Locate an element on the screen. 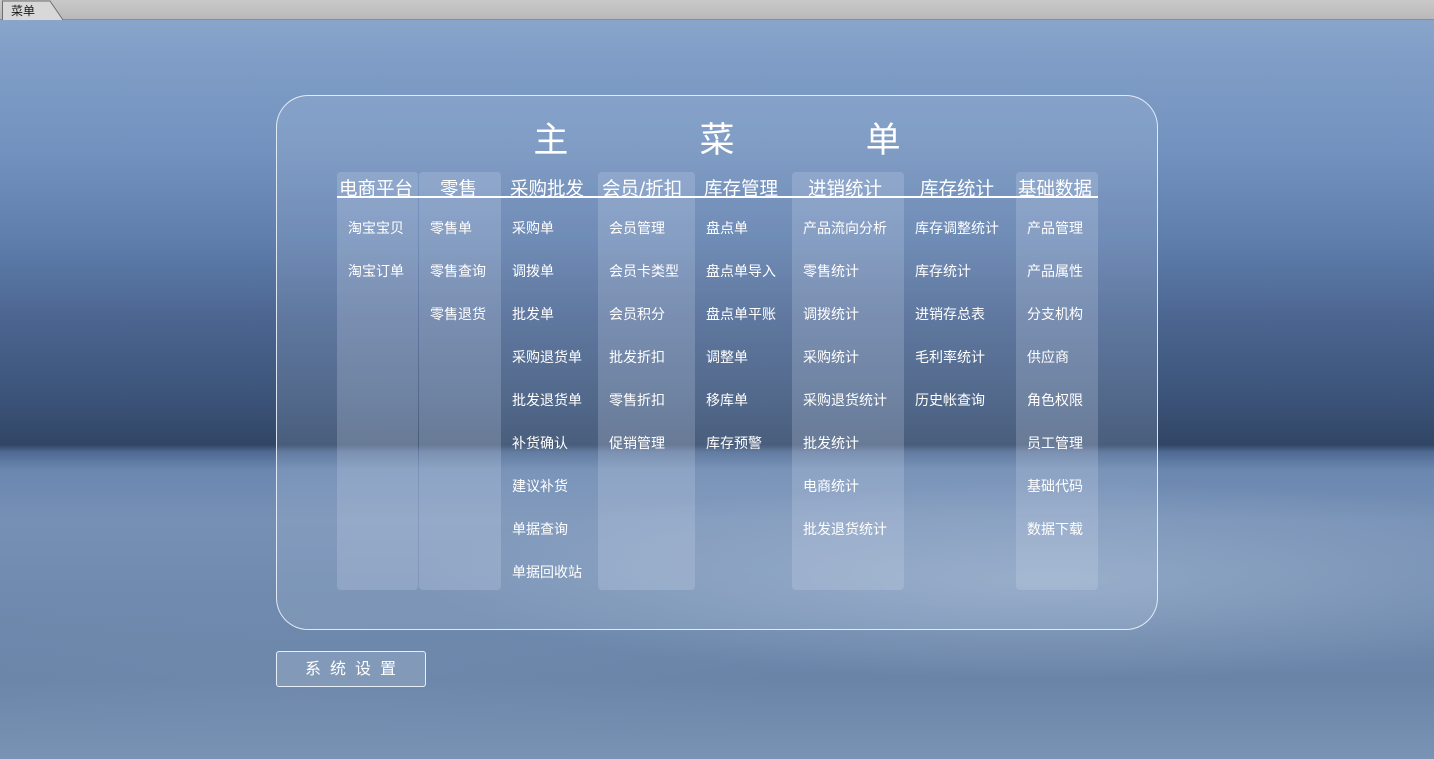 The width and height of the screenshot is (1434, 759). menu-item: 角色权限 is located at coordinates (1055, 400).